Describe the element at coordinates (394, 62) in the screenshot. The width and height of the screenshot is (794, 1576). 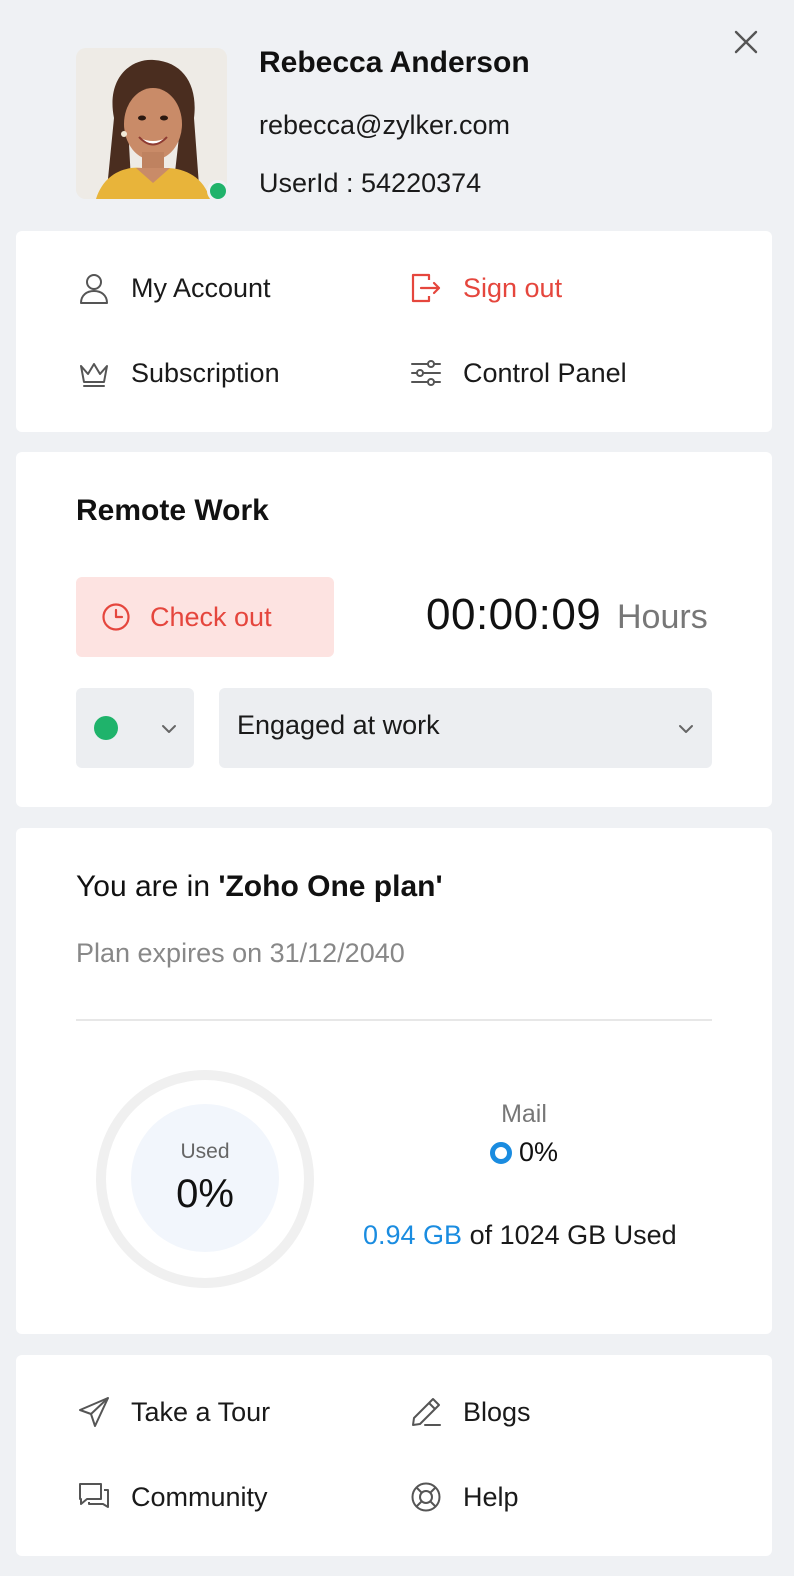
I see `user-name: Rebecca Anderson` at that location.